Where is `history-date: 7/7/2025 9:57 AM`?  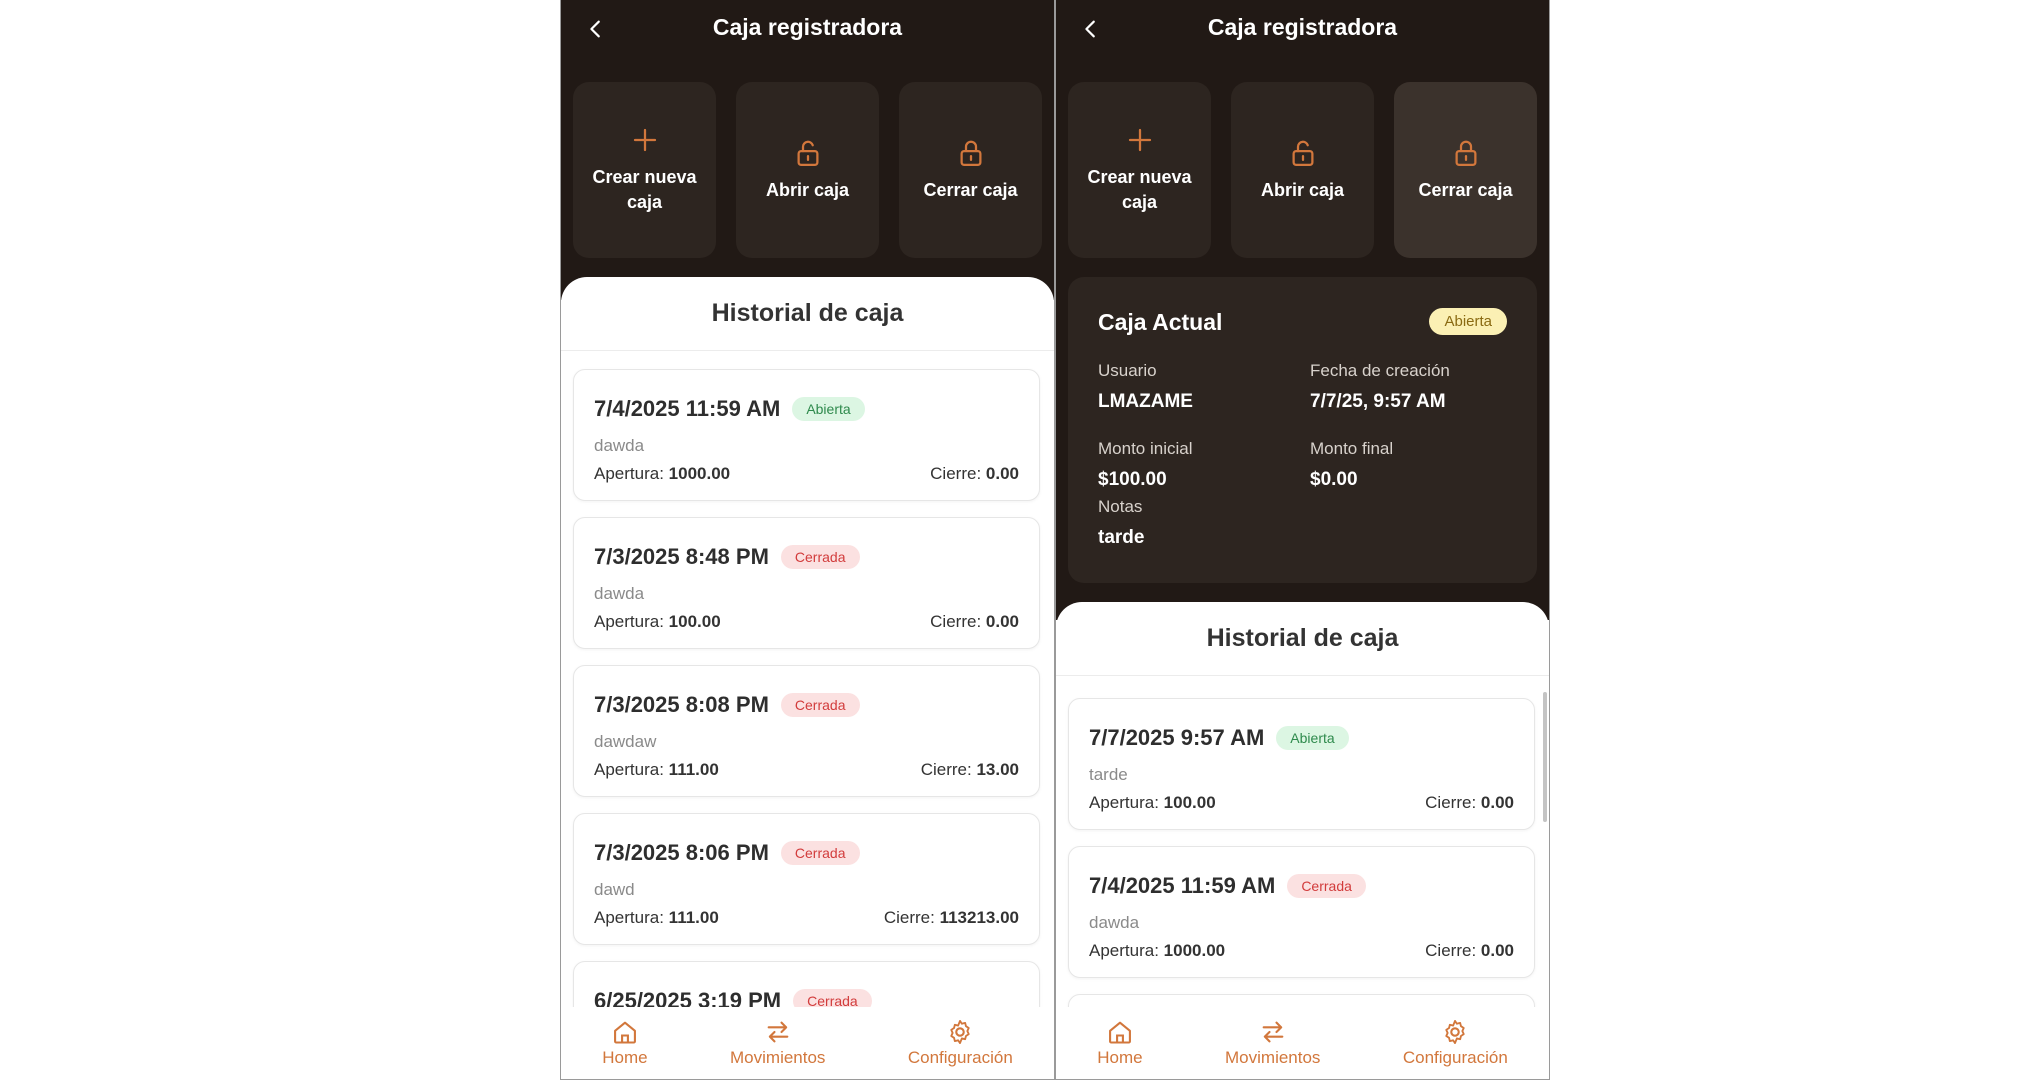
history-date: 7/7/2025 9:57 AM is located at coordinates (1177, 737).